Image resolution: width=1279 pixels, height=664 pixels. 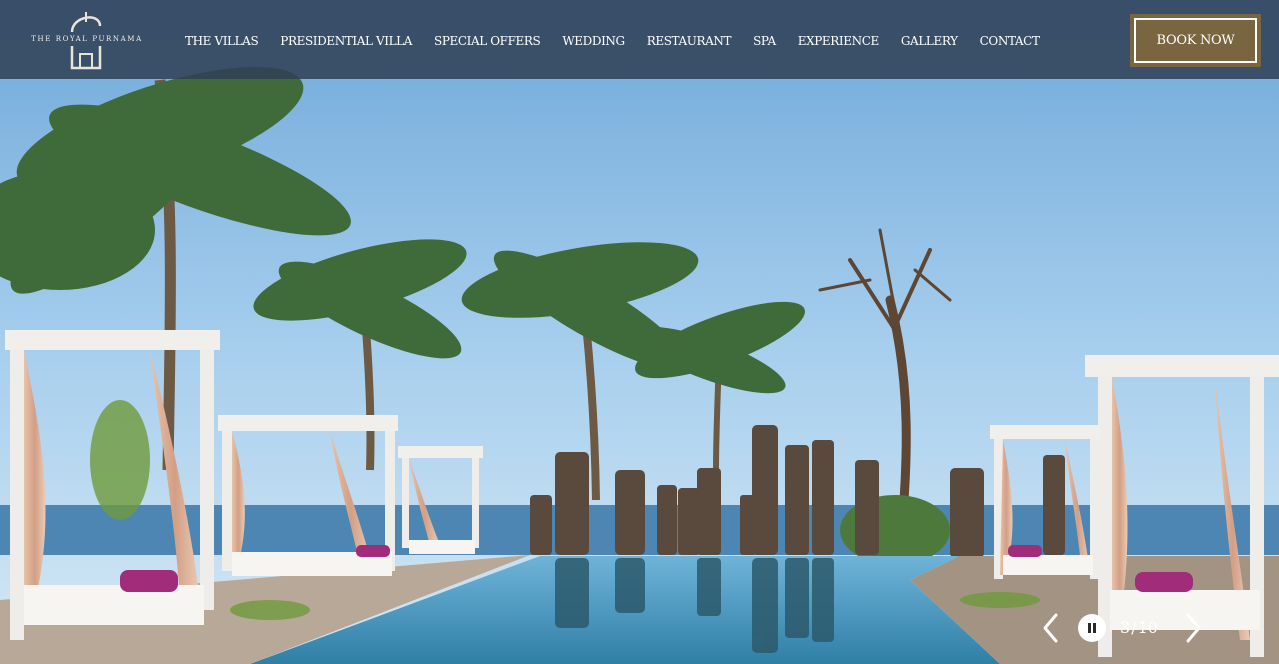 What do you see at coordinates (1193, 628) in the screenshot?
I see `chevron-right-icon` at bounding box center [1193, 628].